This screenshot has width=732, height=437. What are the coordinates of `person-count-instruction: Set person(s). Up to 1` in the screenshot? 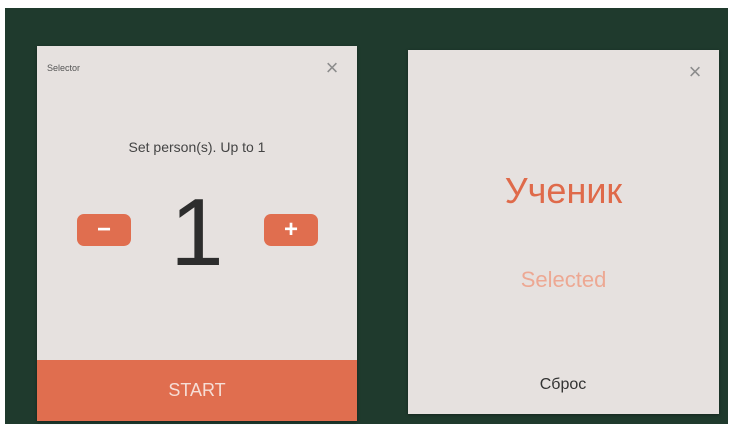 It's located at (197, 147).